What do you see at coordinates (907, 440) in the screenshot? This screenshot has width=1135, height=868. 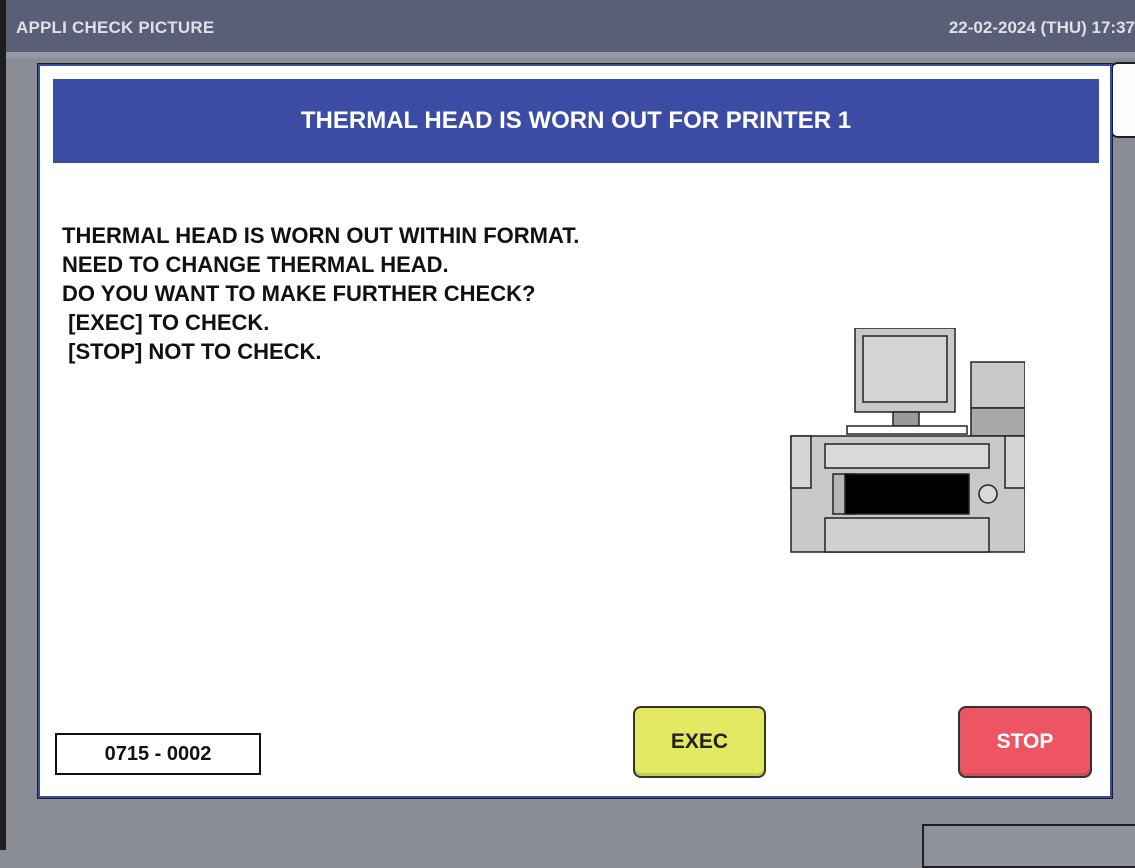 I see `printer-icon` at bounding box center [907, 440].